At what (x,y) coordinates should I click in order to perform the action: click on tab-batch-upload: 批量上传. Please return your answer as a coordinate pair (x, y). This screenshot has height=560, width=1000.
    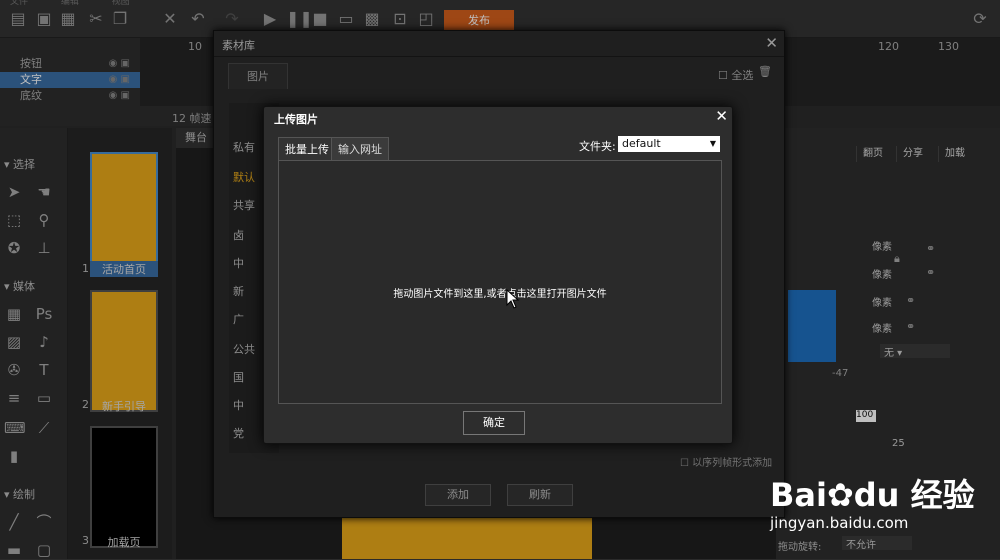
    Looking at the image, I should click on (307, 149).